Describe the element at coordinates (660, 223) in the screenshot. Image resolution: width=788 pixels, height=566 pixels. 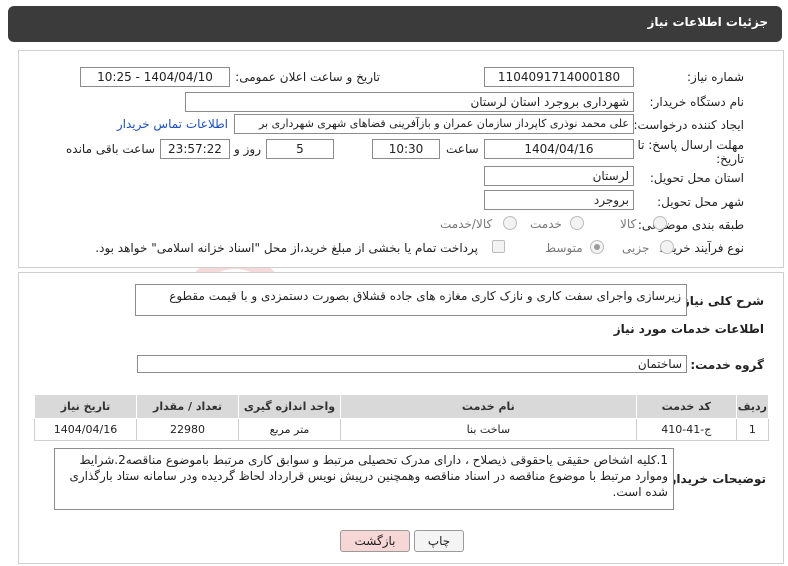
I see `category-goods-radio` at that location.